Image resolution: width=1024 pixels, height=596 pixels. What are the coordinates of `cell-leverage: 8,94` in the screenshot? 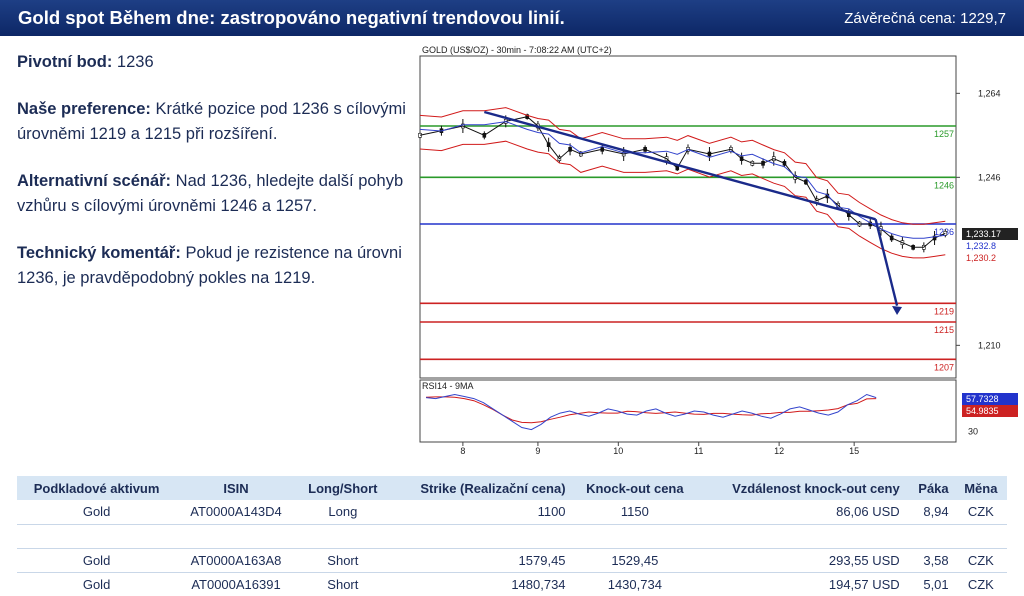 It's located at (930, 512).